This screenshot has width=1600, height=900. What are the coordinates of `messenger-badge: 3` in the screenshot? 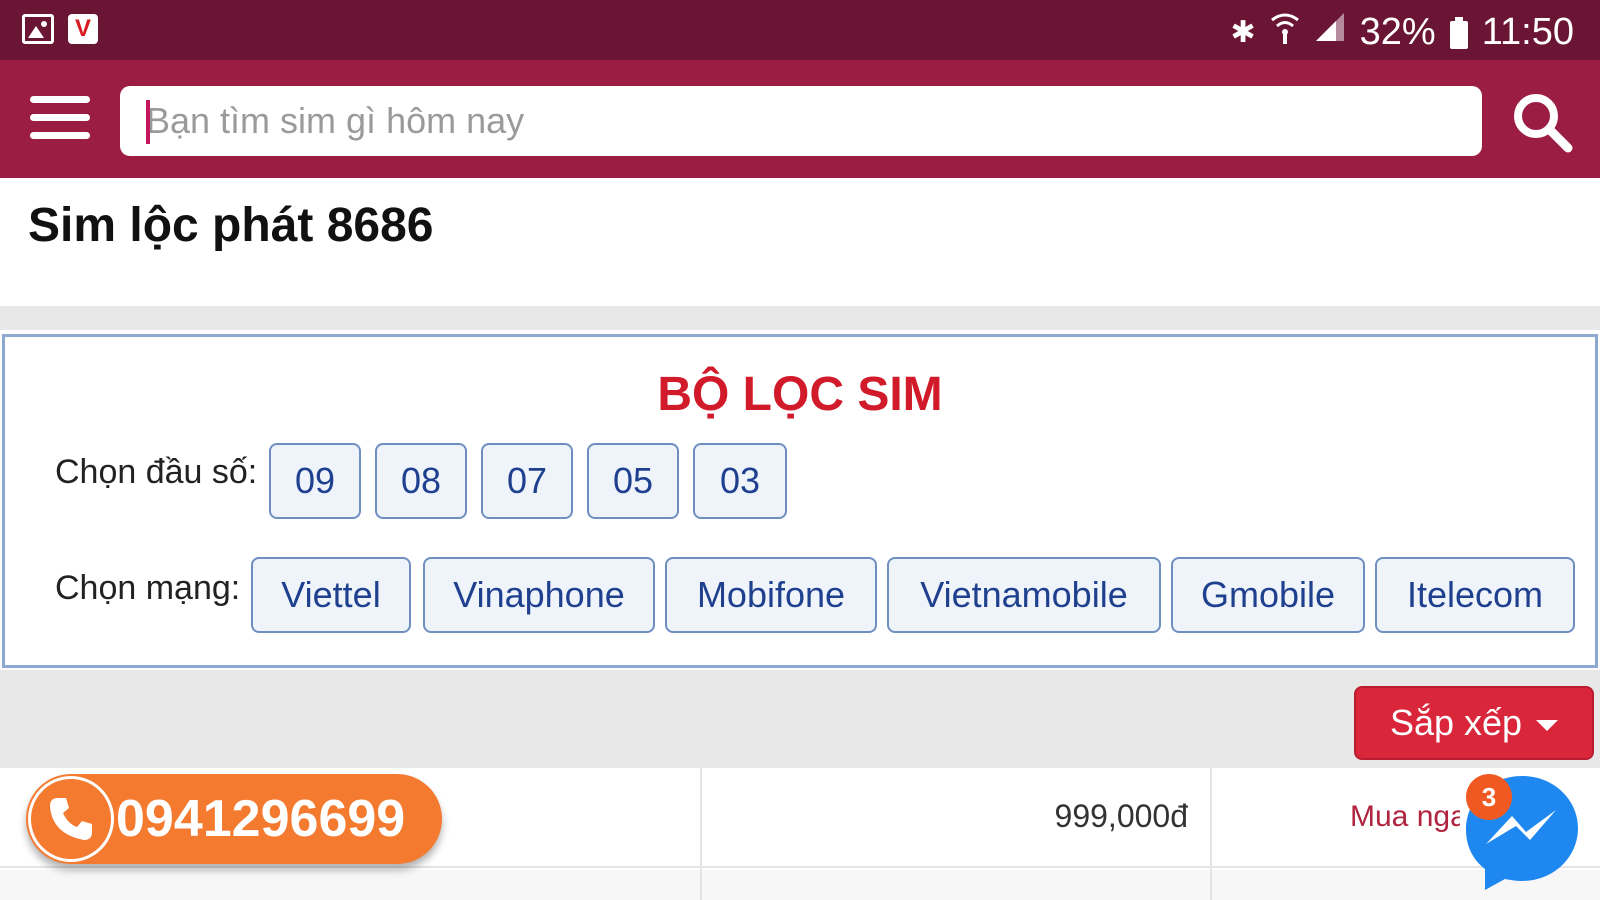 It's located at (1489, 797).